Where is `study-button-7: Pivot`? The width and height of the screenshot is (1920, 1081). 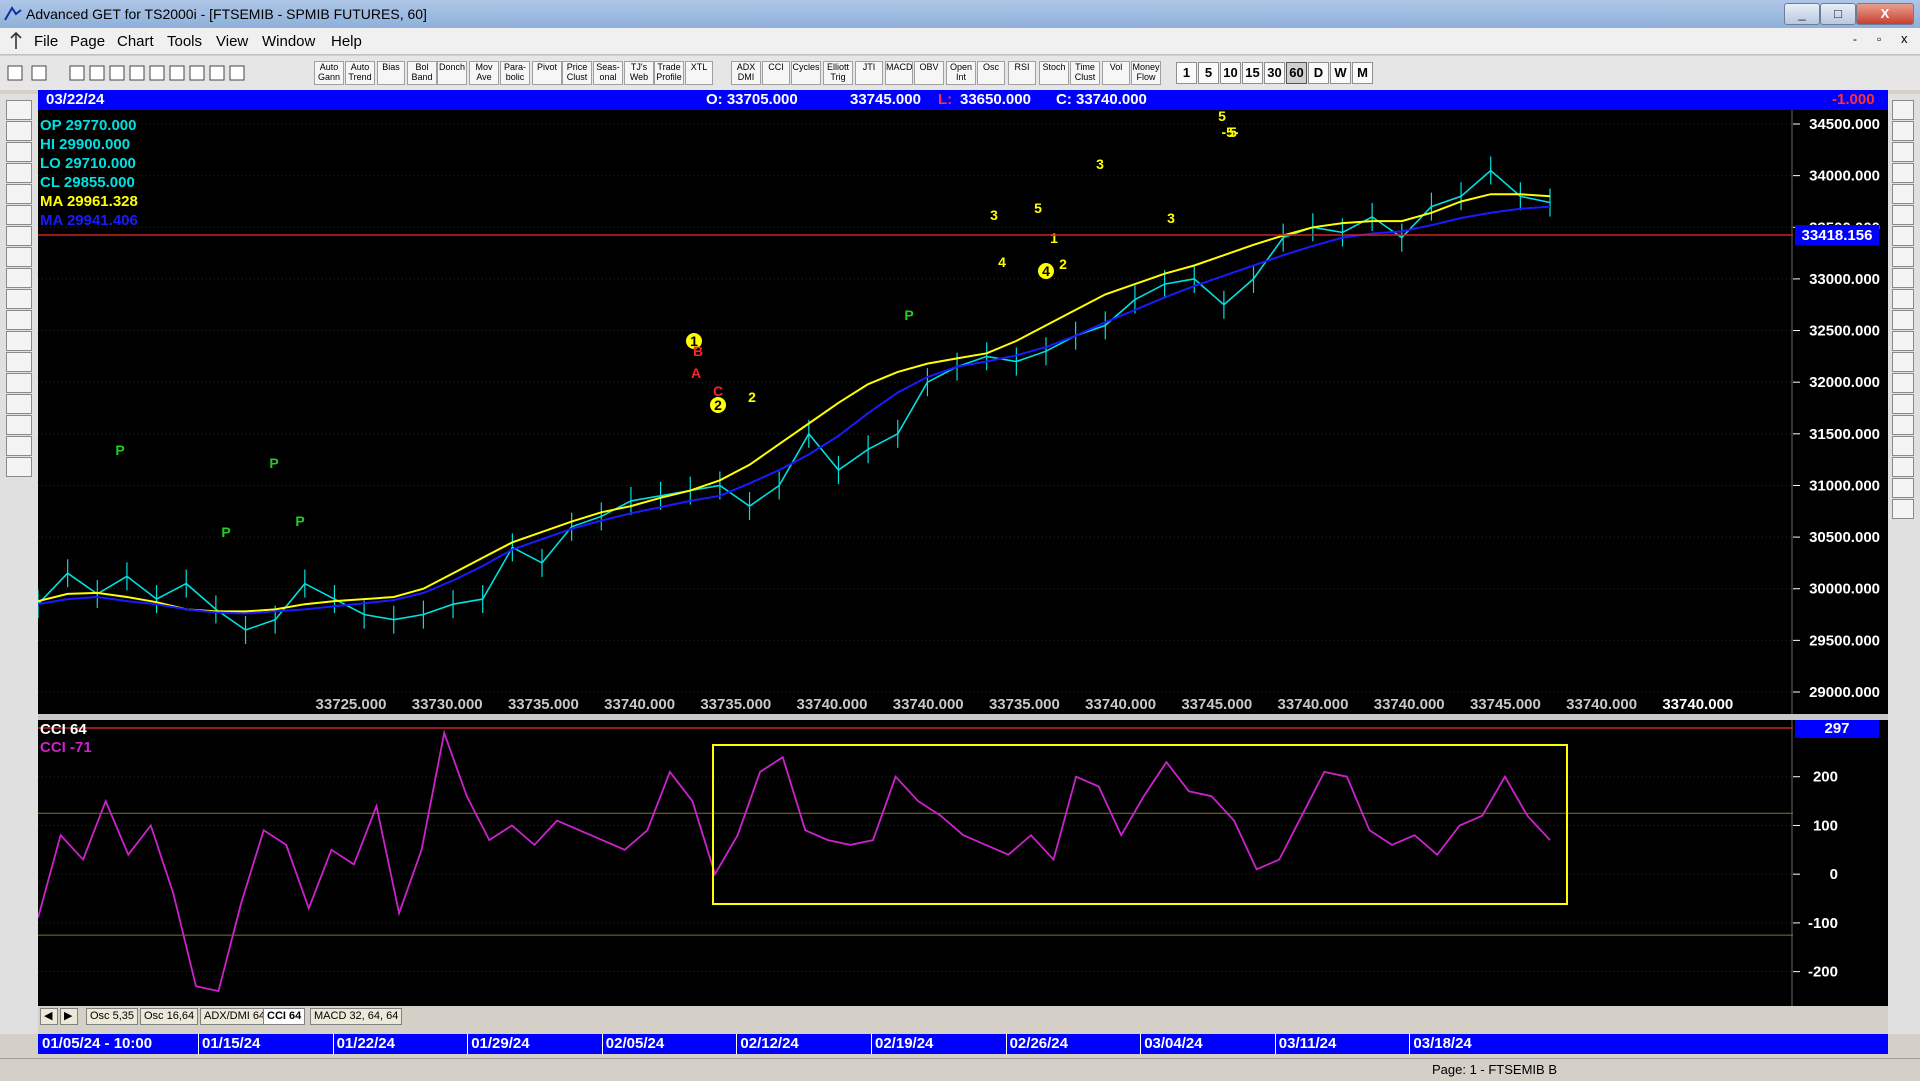
study-button-7: Pivot is located at coordinates (547, 73).